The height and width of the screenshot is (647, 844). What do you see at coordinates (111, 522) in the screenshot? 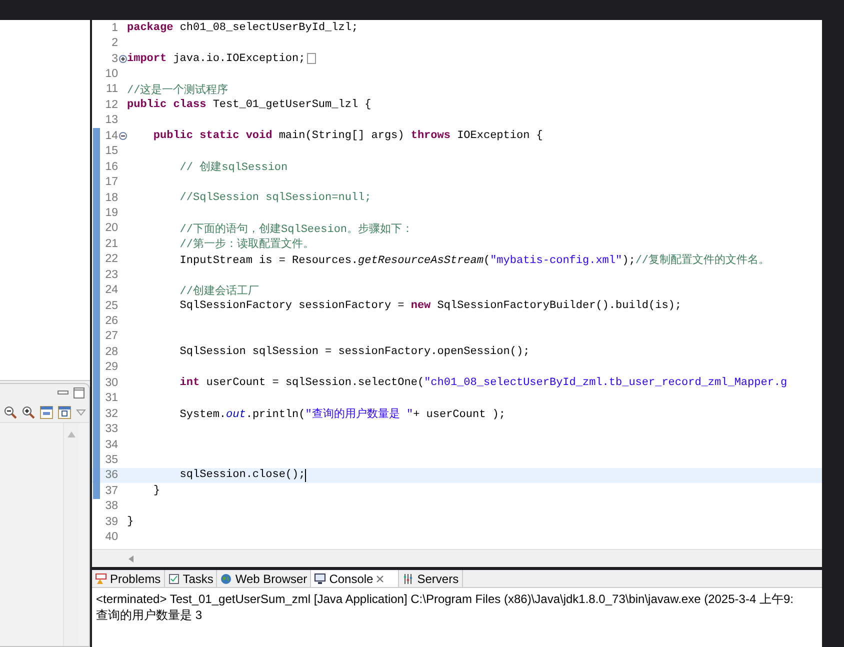
I see `line-number: 39` at bounding box center [111, 522].